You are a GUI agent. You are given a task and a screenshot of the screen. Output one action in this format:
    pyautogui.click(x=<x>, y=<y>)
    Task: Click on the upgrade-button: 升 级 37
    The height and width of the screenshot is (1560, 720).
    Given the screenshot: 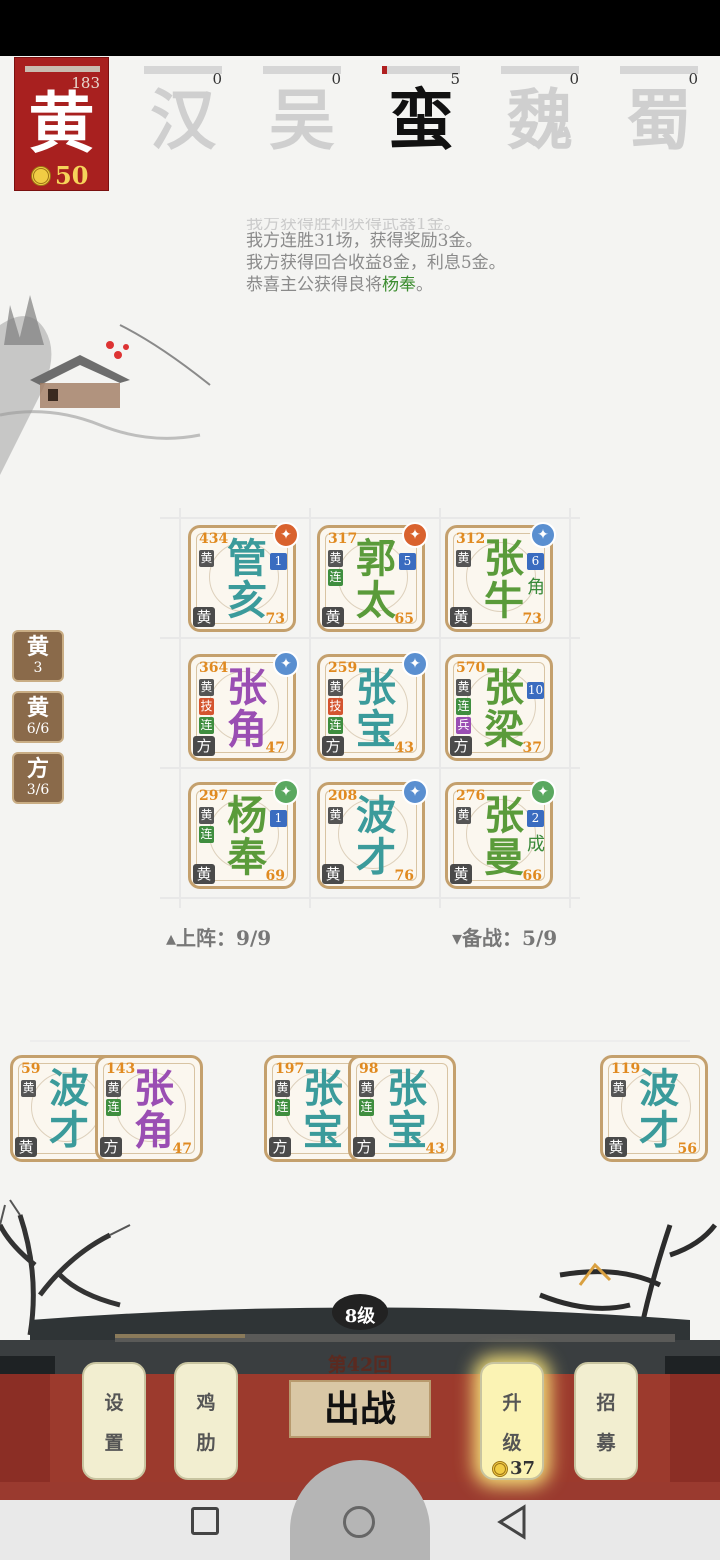 What is the action you would take?
    pyautogui.click(x=512, y=1421)
    